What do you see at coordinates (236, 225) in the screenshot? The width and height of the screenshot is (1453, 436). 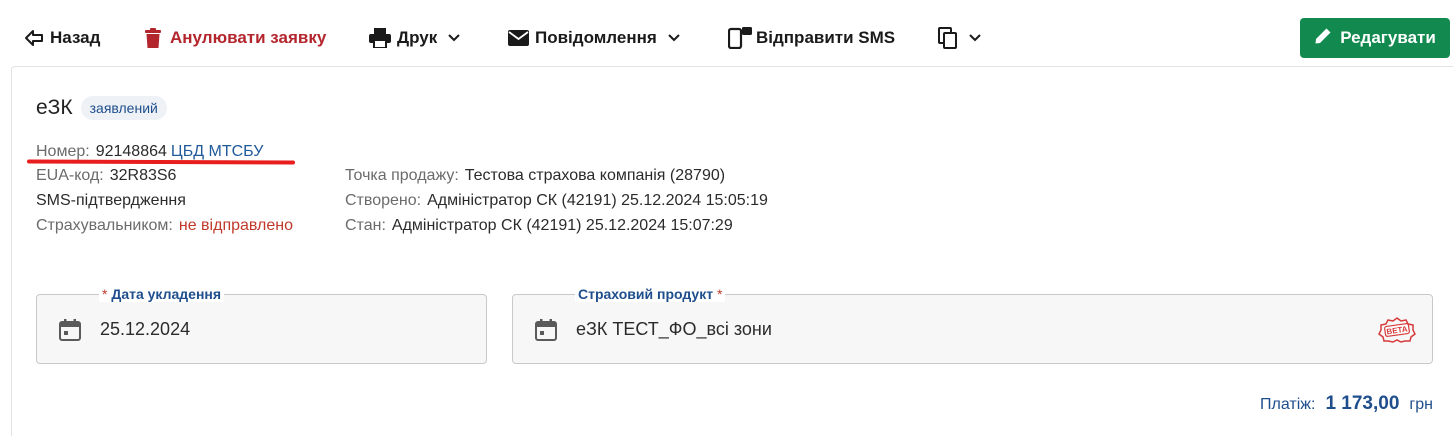 I see `sms-status-value: не відправлено` at bounding box center [236, 225].